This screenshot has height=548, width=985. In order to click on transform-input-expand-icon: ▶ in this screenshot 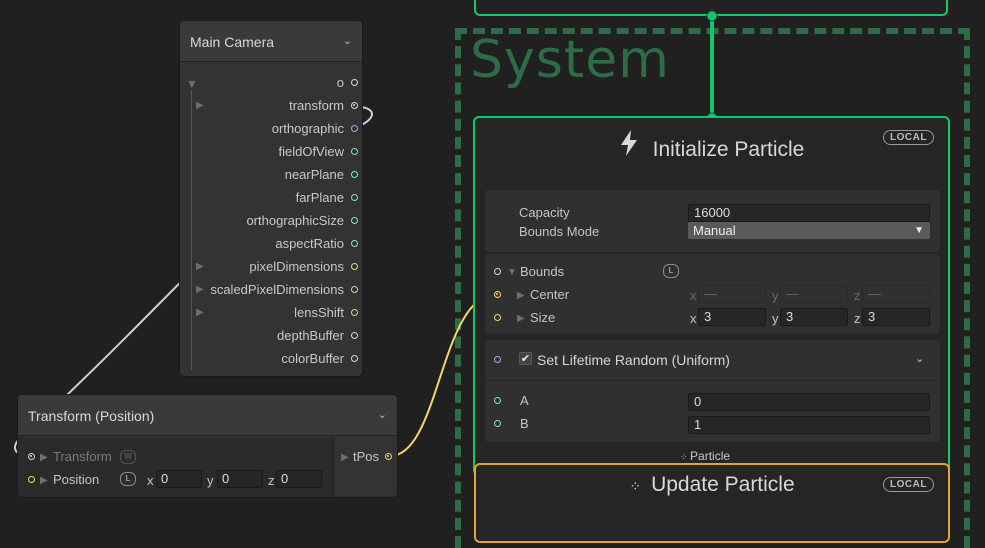, I will do `click(44, 457)`.